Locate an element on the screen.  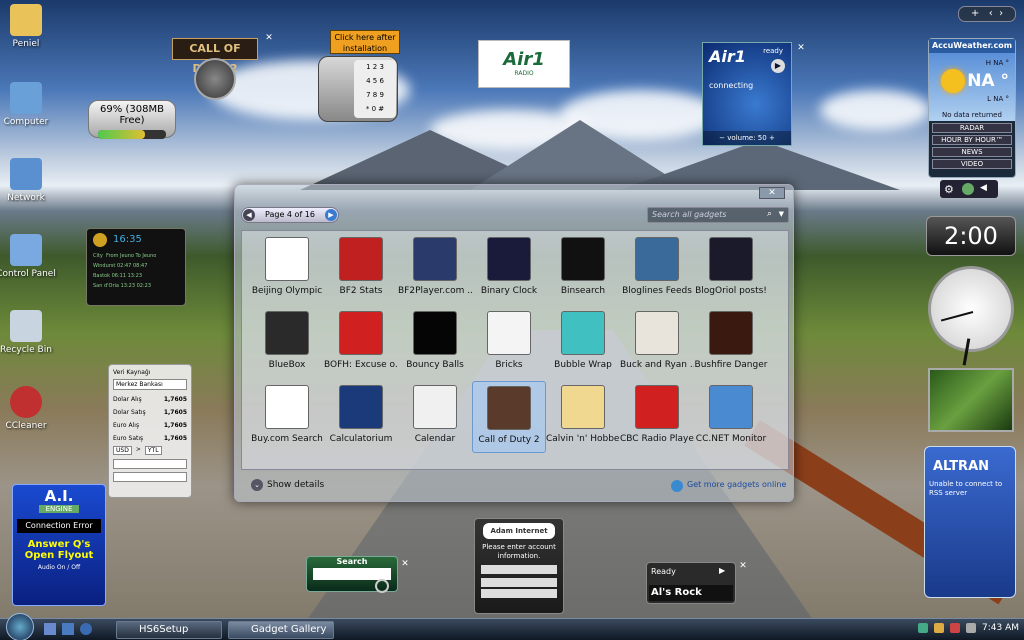
expand-icon: ⌄ is located at coordinates (257, 485).